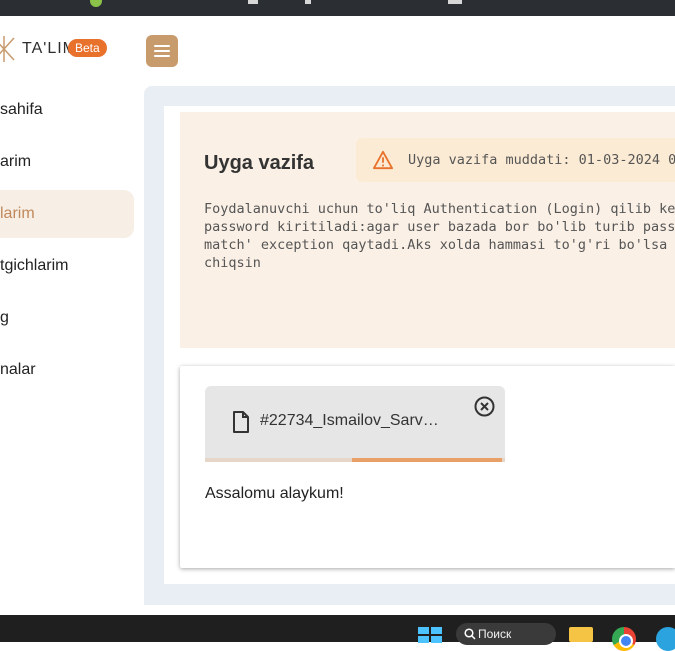  I want to click on taskbar-search-label: Поиск, so click(495, 634).